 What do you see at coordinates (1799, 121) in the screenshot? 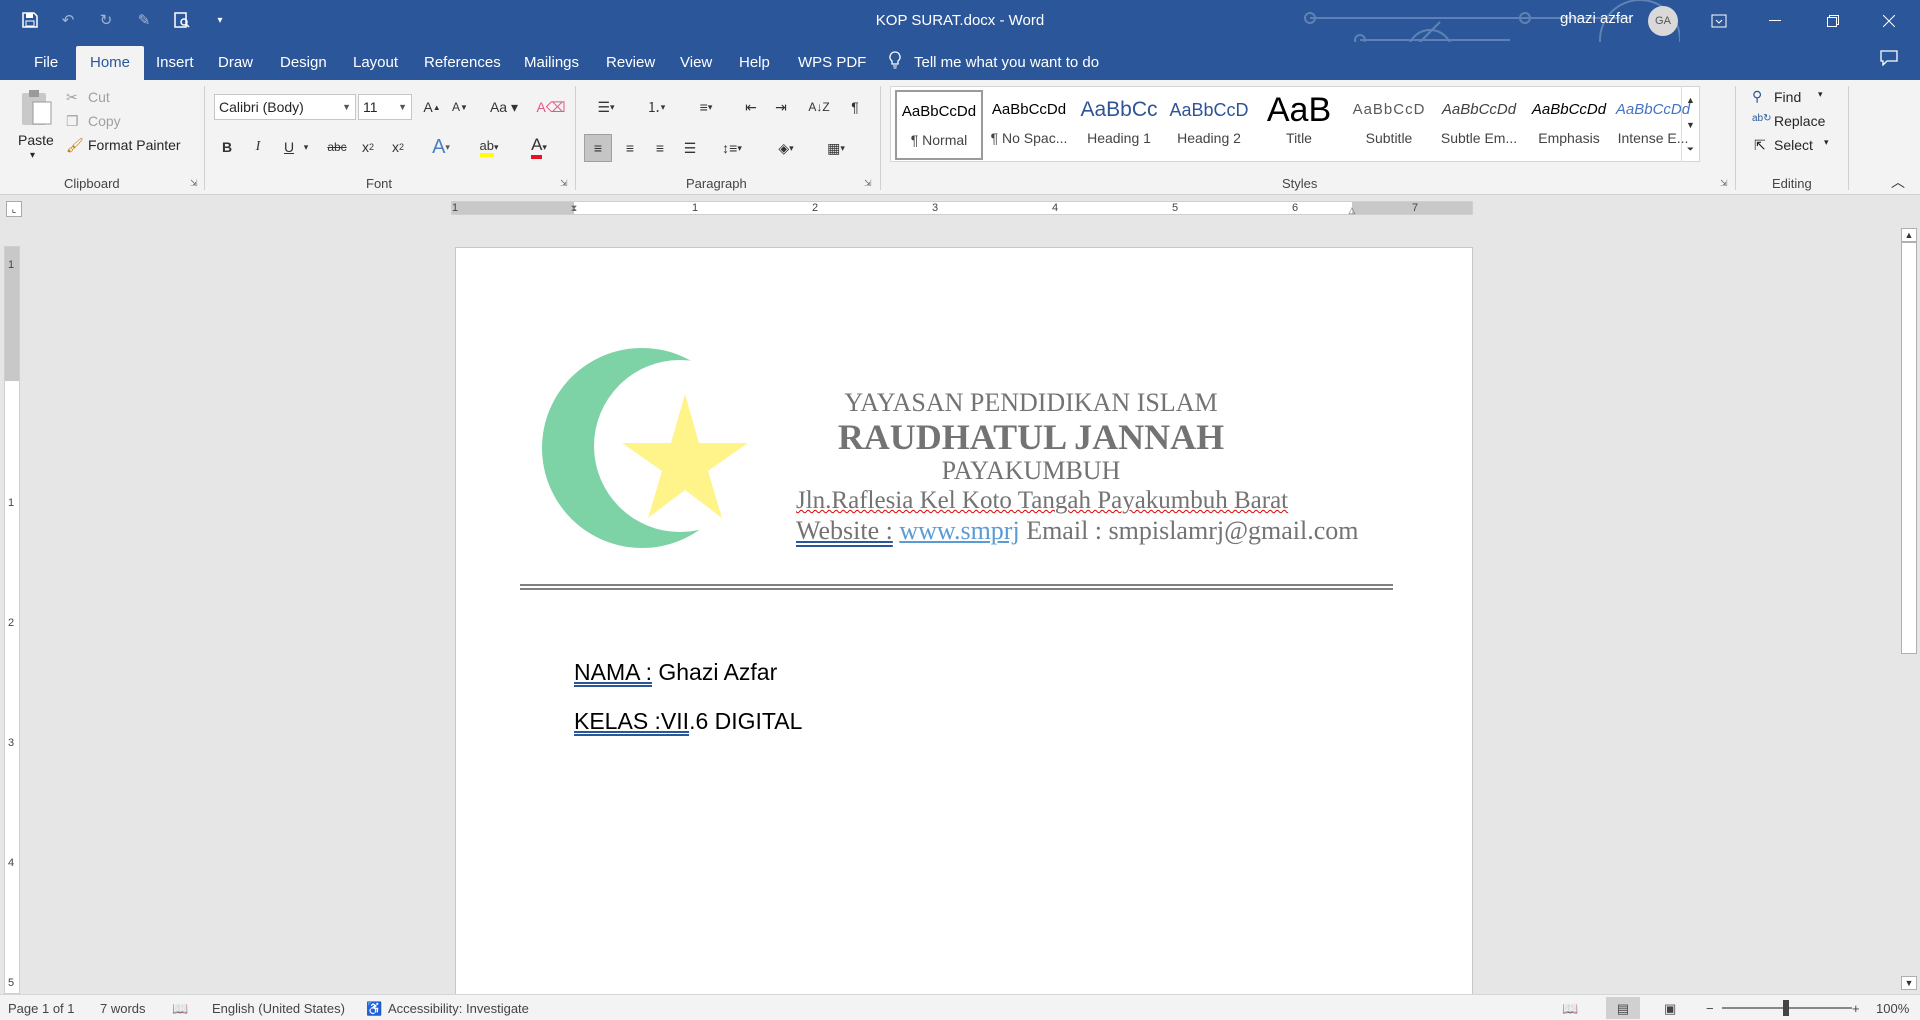
I see `replace-button: Replace` at bounding box center [1799, 121].